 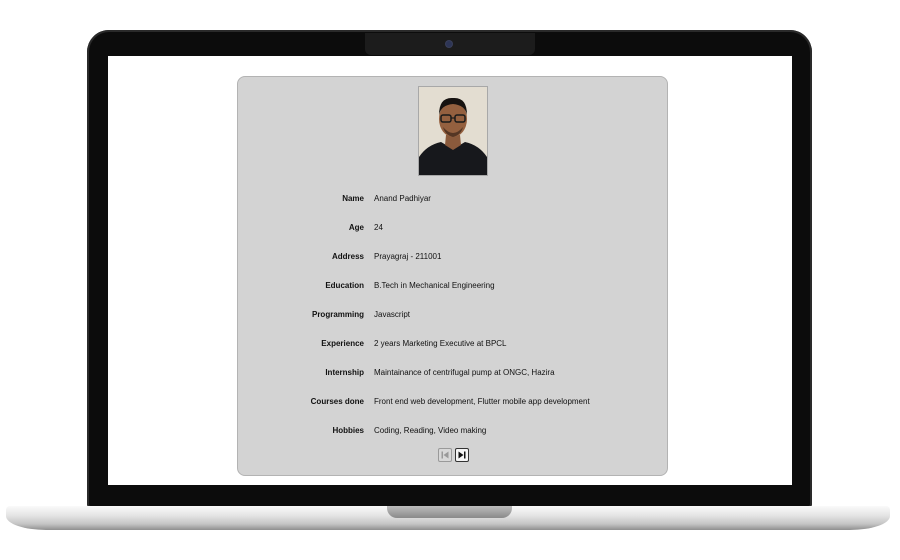 What do you see at coordinates (378, 227) in the screenshot?
I see `field-value: 24` at bounding box center [378, 227].